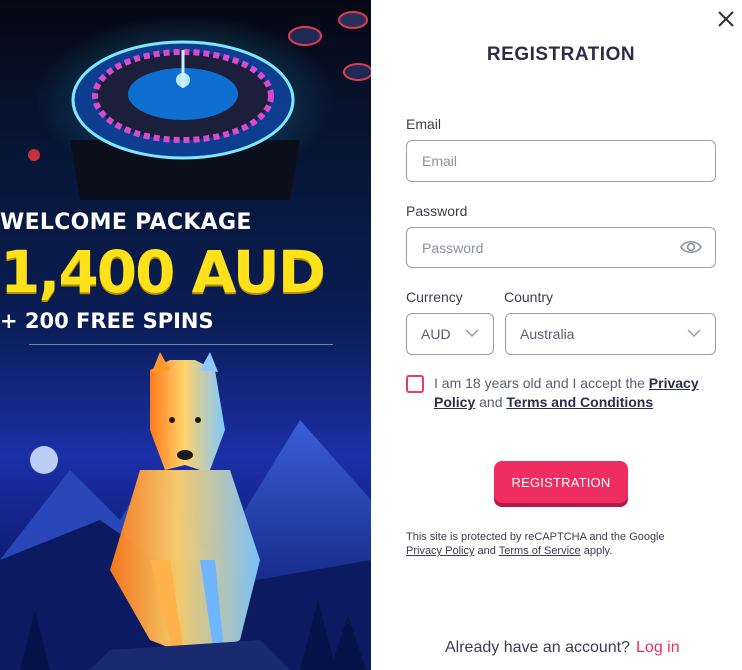  What do you see at coordinates (436, 334) in the screenshot?
I see `currency-value: AUD` at bounding box center [436, 334].